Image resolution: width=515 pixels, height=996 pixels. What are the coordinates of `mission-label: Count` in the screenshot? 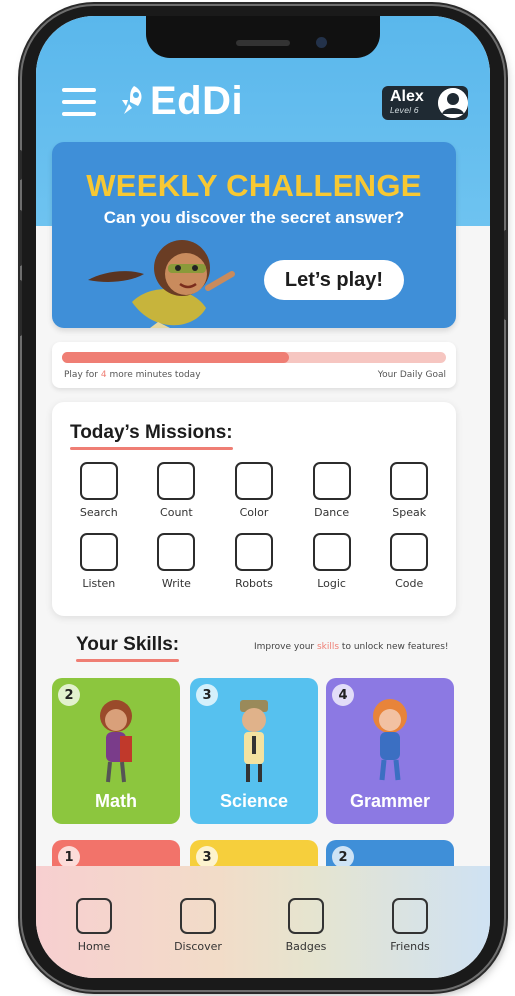 It's located at (176, 512).